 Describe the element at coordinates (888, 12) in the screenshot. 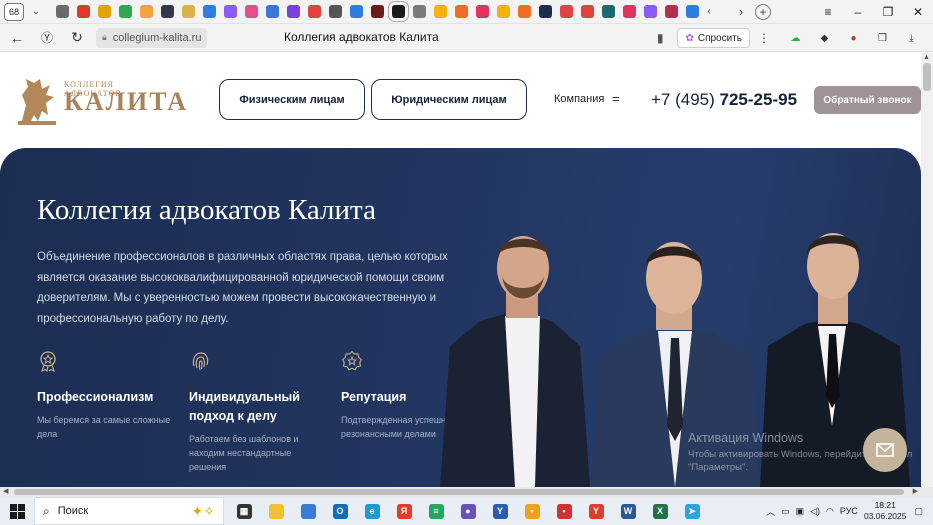

I see `restore-icon: ❐` at that location.